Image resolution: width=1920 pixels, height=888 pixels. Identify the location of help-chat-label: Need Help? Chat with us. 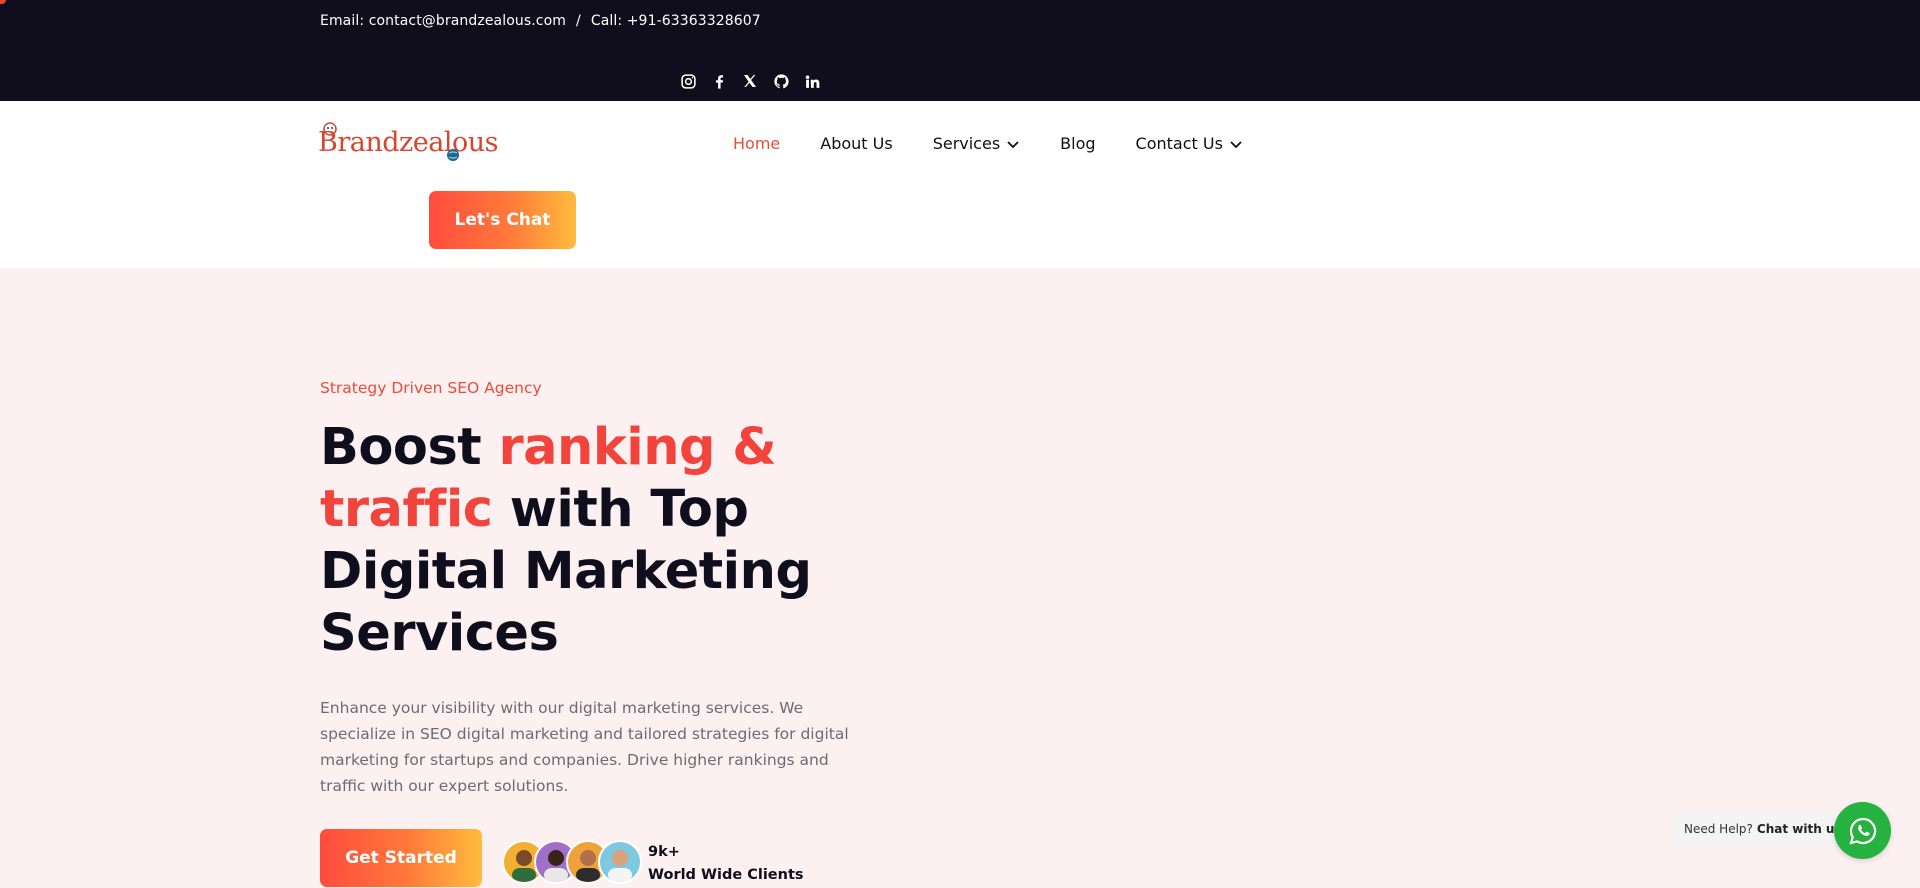
(1763, 829).